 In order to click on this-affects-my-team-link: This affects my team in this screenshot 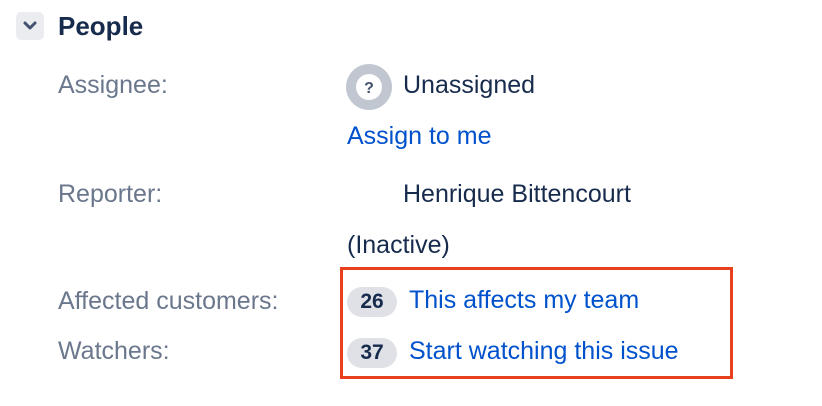, I will do `click(524, 300)`.